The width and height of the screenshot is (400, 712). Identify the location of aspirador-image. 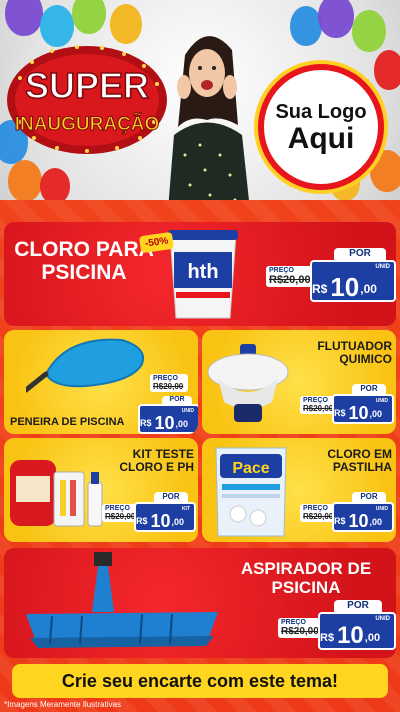
(122, 600).